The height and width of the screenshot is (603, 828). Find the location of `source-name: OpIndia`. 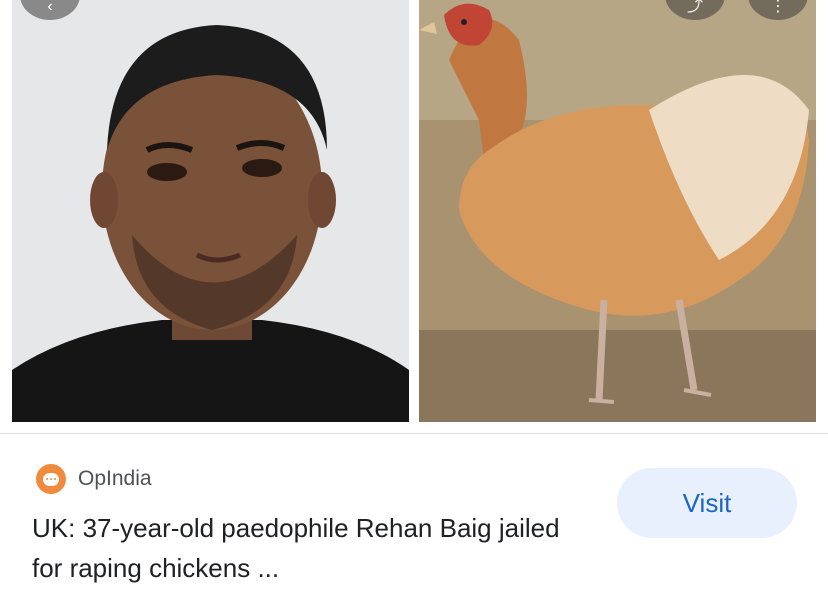

source-name: OpIndia is located at coordinates (115, 478).